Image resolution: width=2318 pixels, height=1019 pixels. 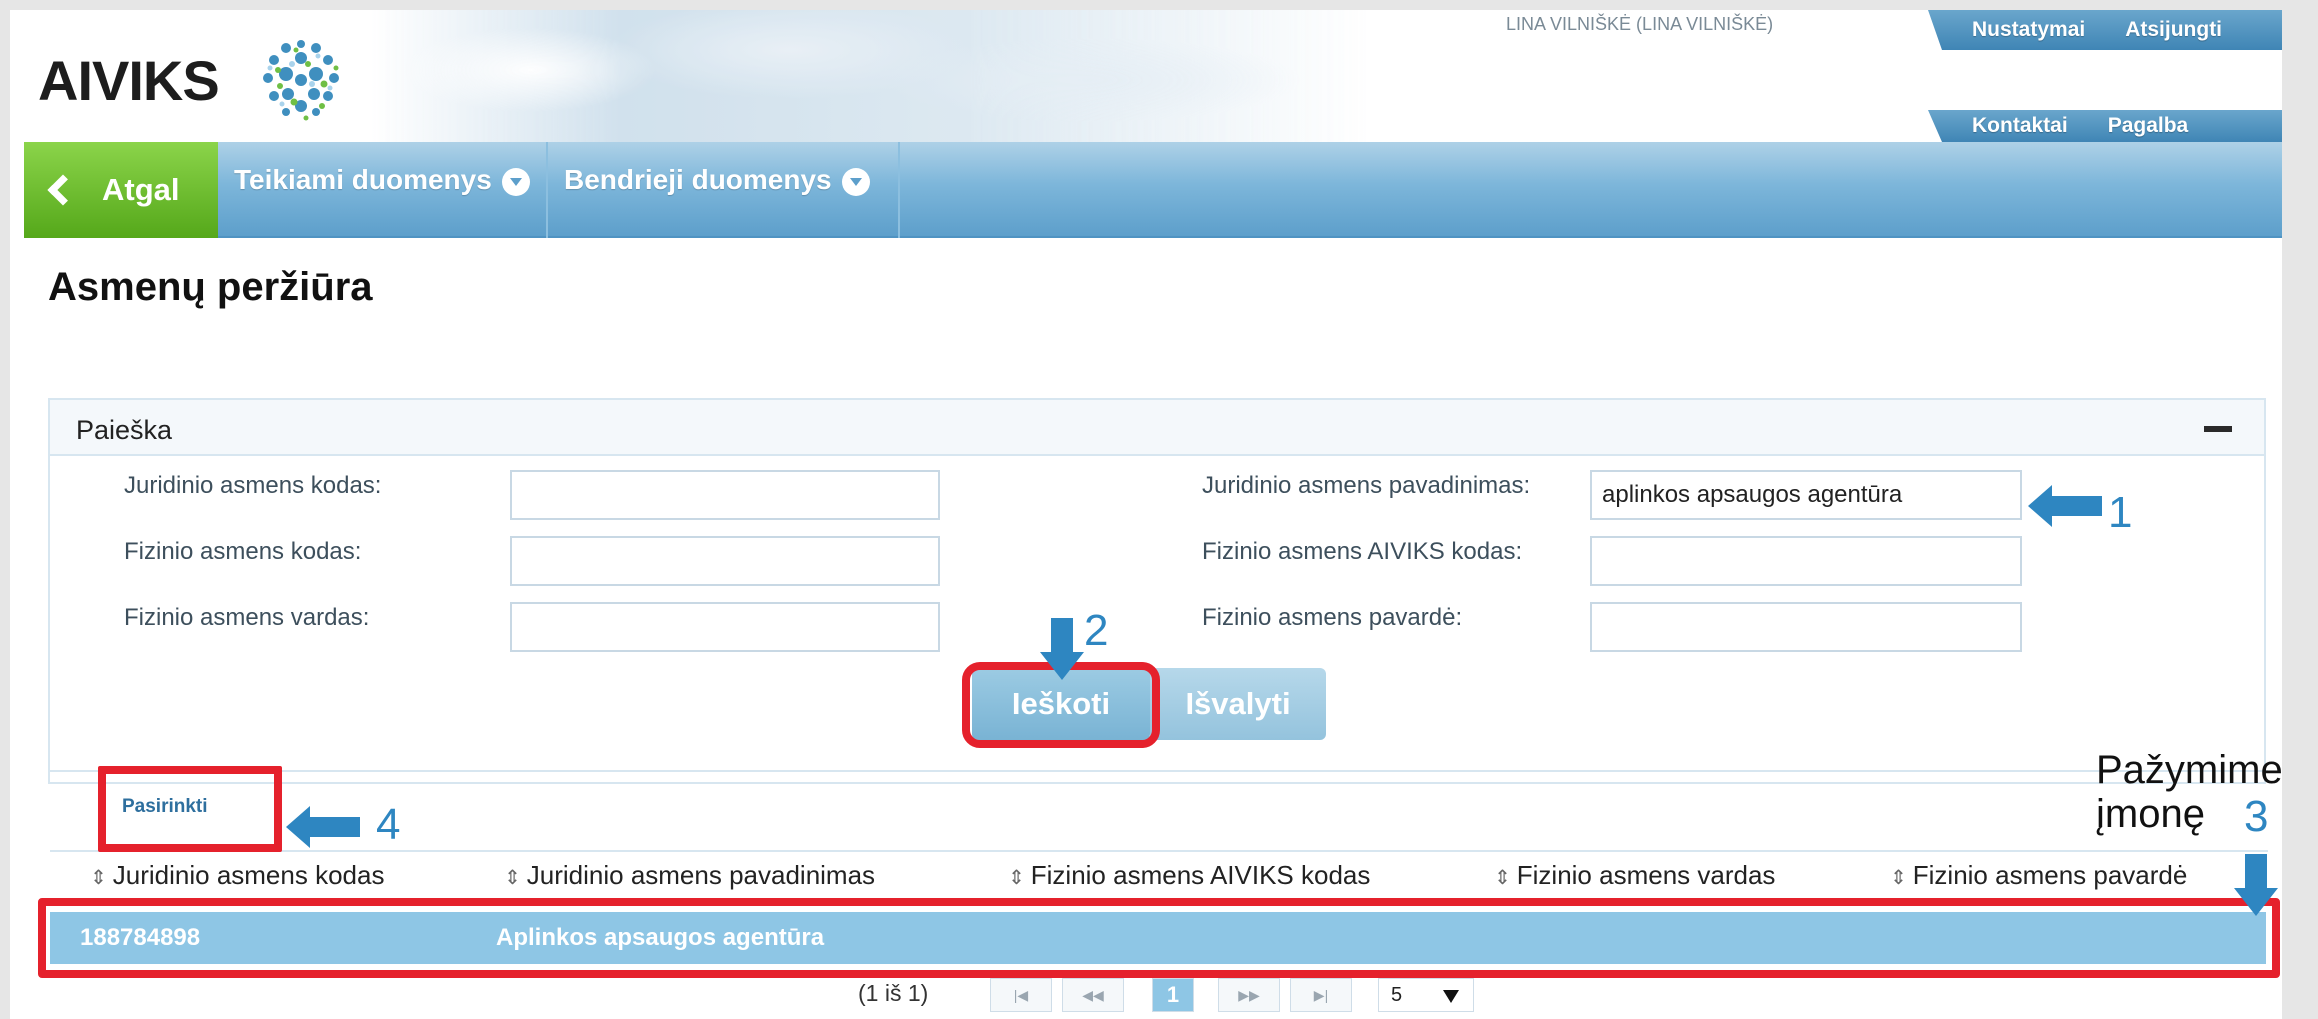 I want to click on back-button: Atgal, so click(x=121, y=190).